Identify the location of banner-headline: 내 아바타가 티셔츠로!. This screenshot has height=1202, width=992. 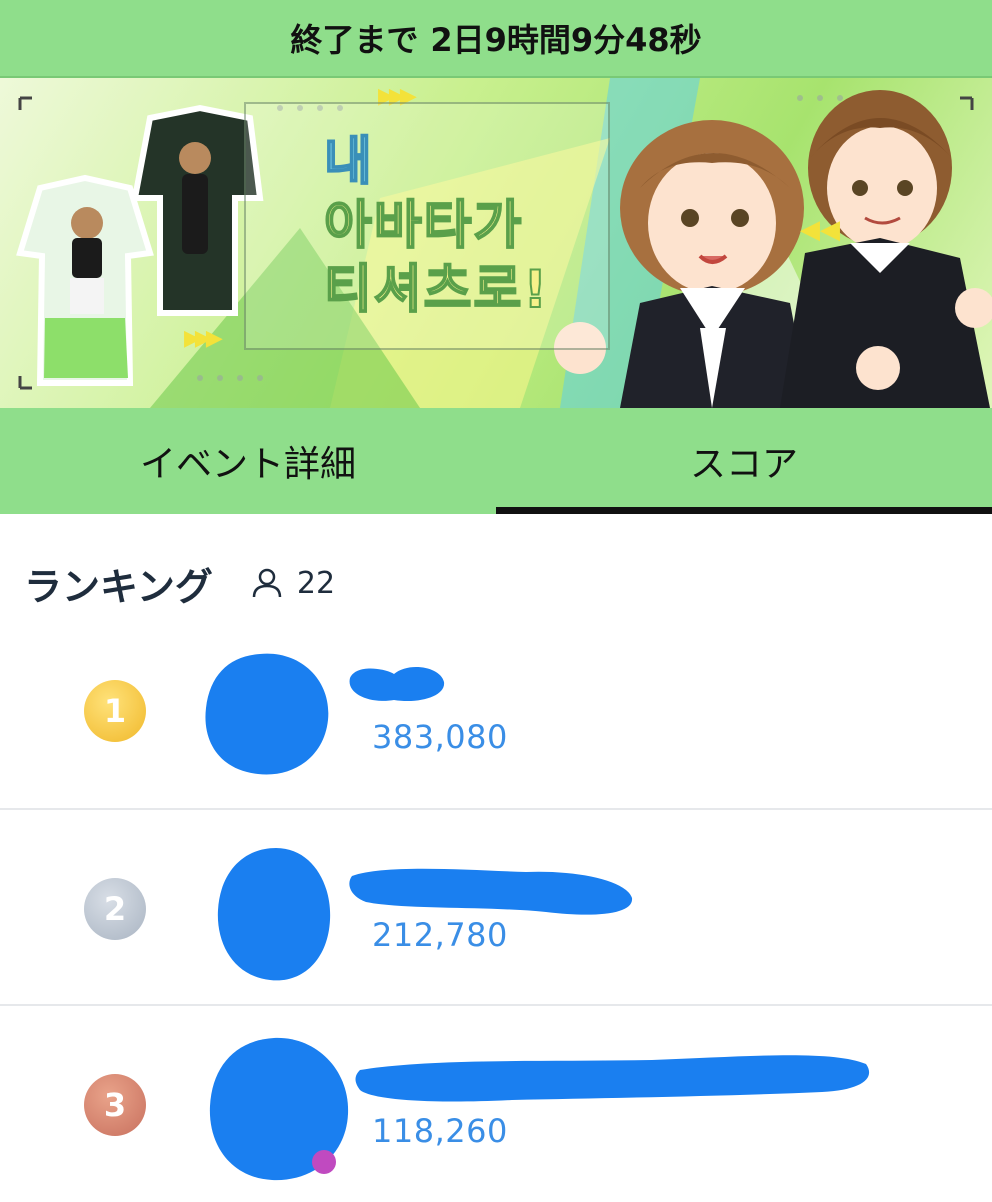
(427, 226).